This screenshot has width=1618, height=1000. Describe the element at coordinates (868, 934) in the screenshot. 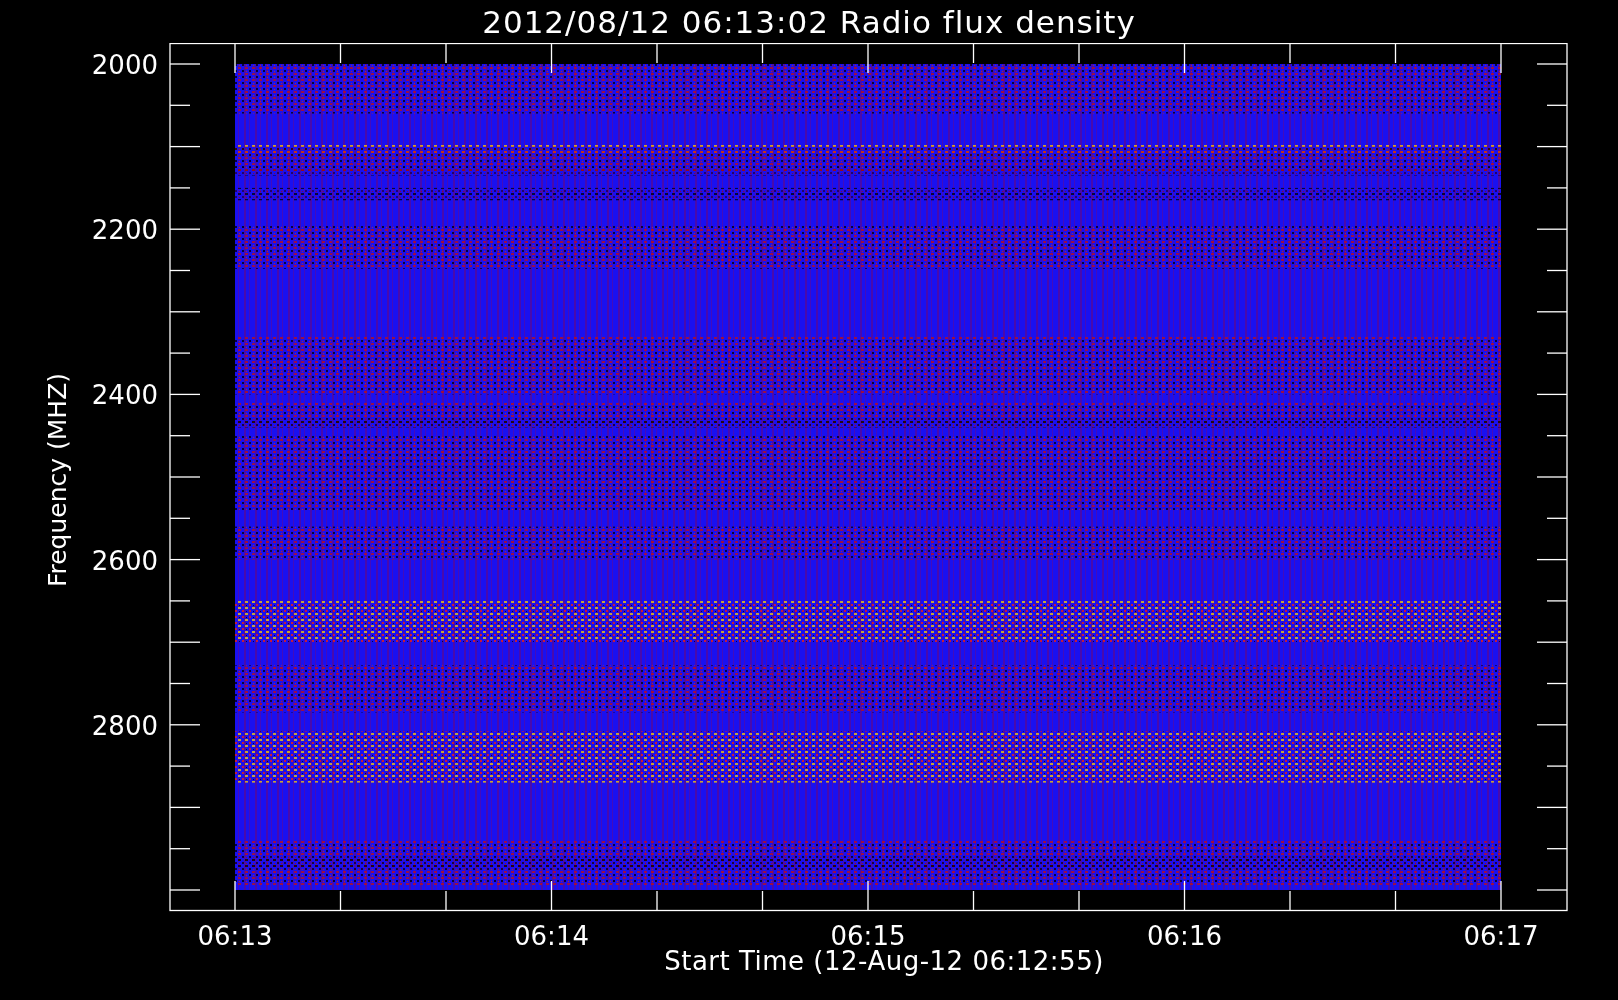

I see `x-tick-label: 06:15` at that location.